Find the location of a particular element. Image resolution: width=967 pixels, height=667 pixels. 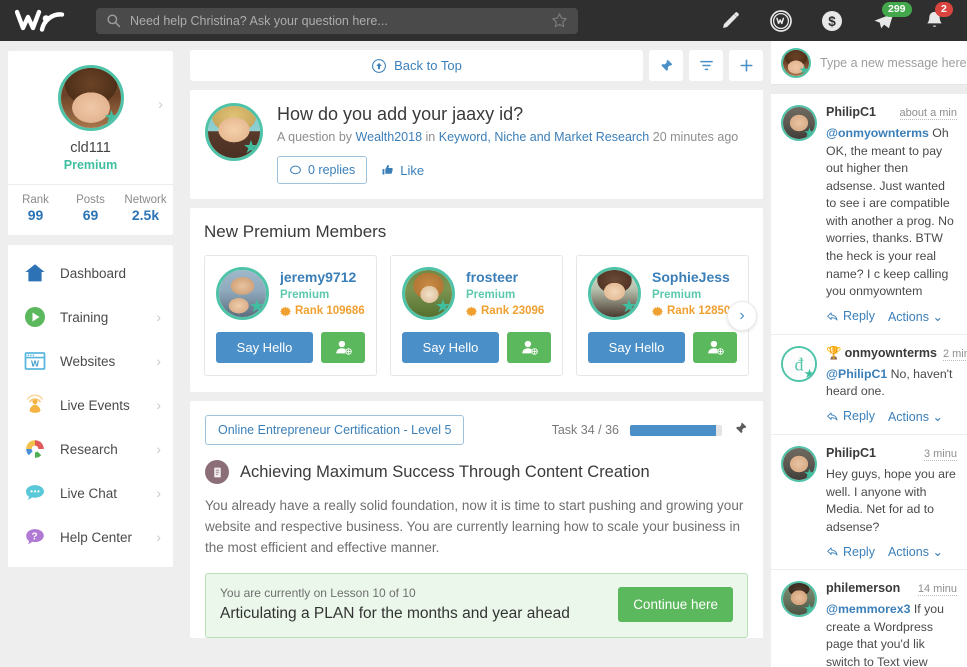

chat-author: 🏆 onmyownterms is located at coordinates (881, 353).